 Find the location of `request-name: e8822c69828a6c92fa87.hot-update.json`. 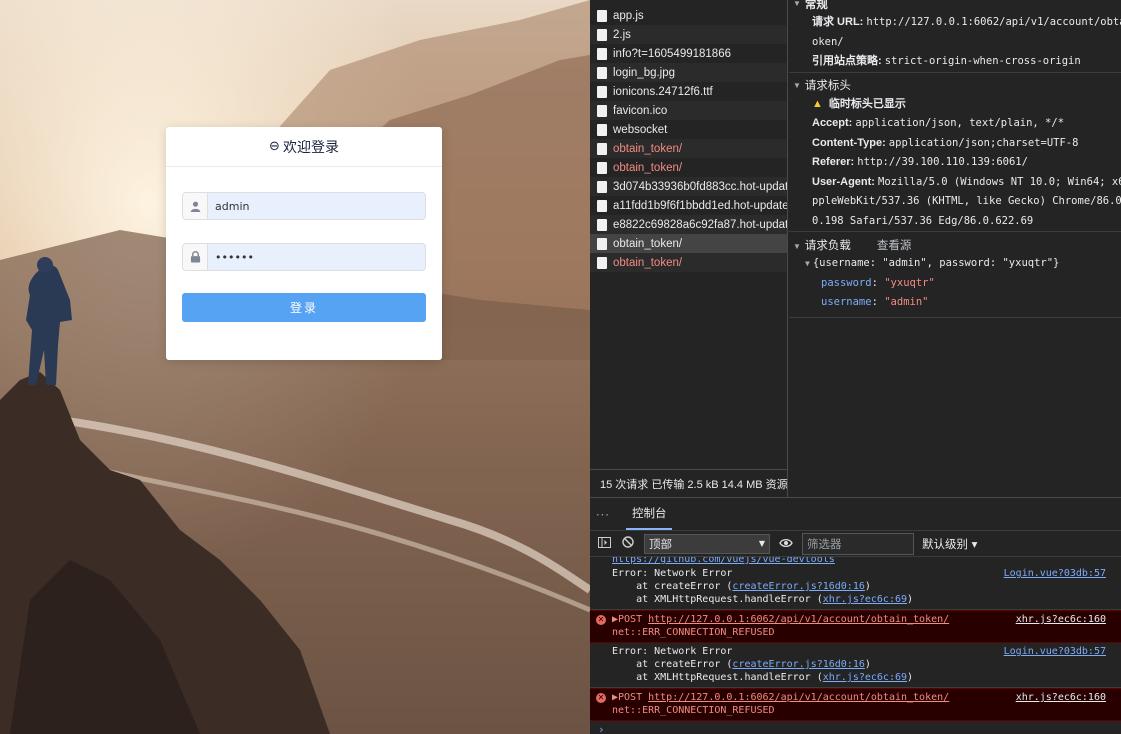

request-name: e8822c69828a6c92fa87.hot-update.json is located at coordinates (700, 224).